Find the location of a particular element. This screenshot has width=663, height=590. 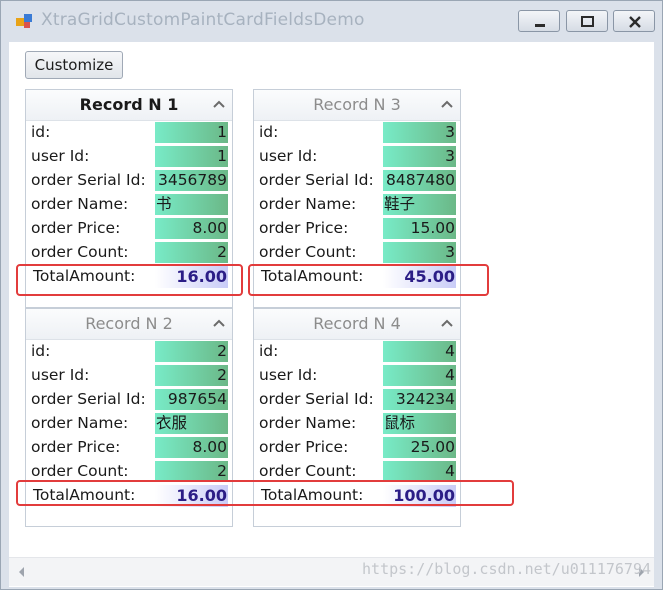

close-button is located at coordinates (634, 21).